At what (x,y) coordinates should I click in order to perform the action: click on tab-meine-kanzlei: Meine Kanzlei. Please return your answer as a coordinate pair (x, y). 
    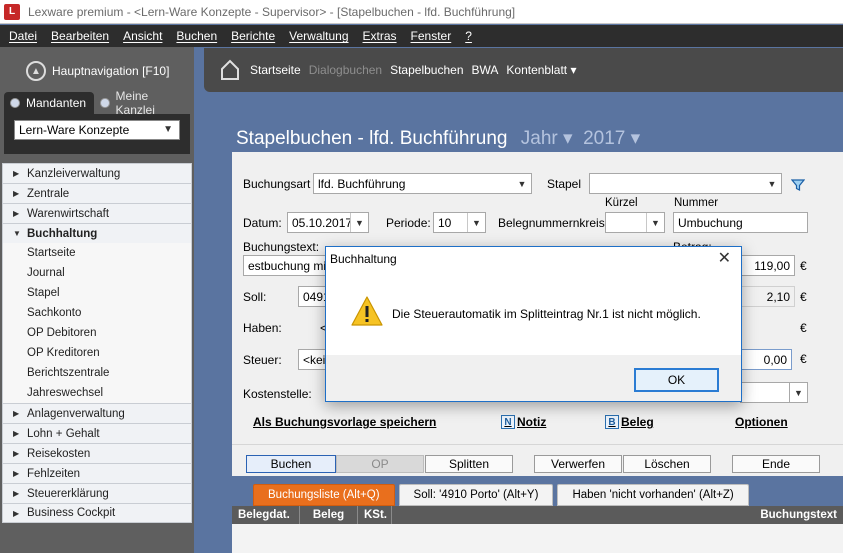
    Looking at the image, I should click on (144, 103).